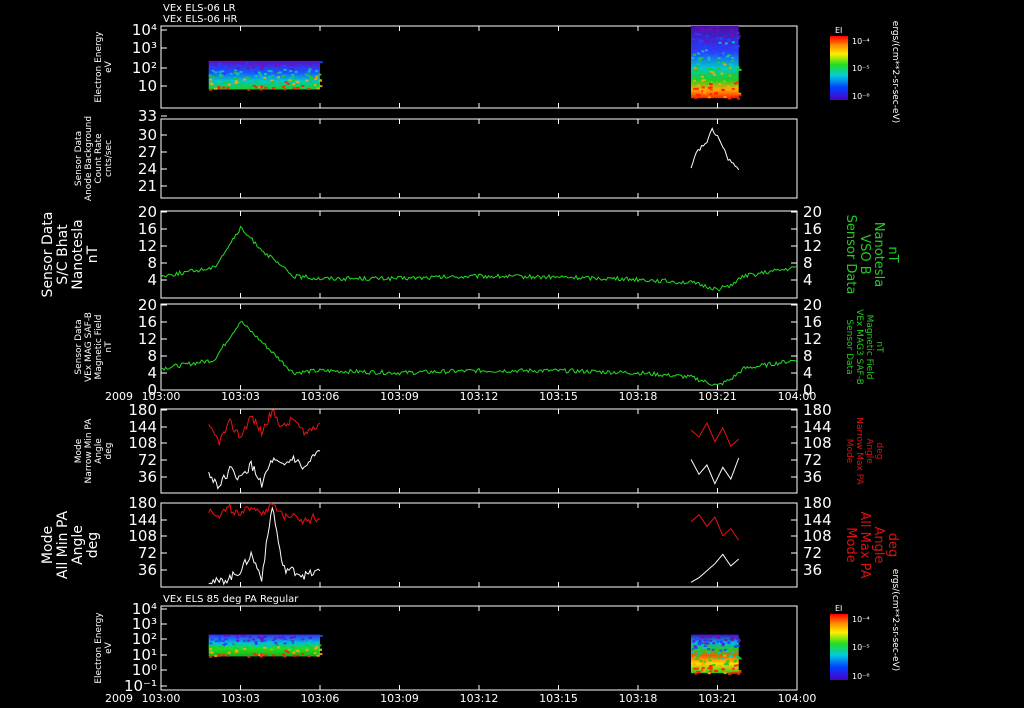  I want to click on left-axis-label: S/C Bhat, so click(63, 254).